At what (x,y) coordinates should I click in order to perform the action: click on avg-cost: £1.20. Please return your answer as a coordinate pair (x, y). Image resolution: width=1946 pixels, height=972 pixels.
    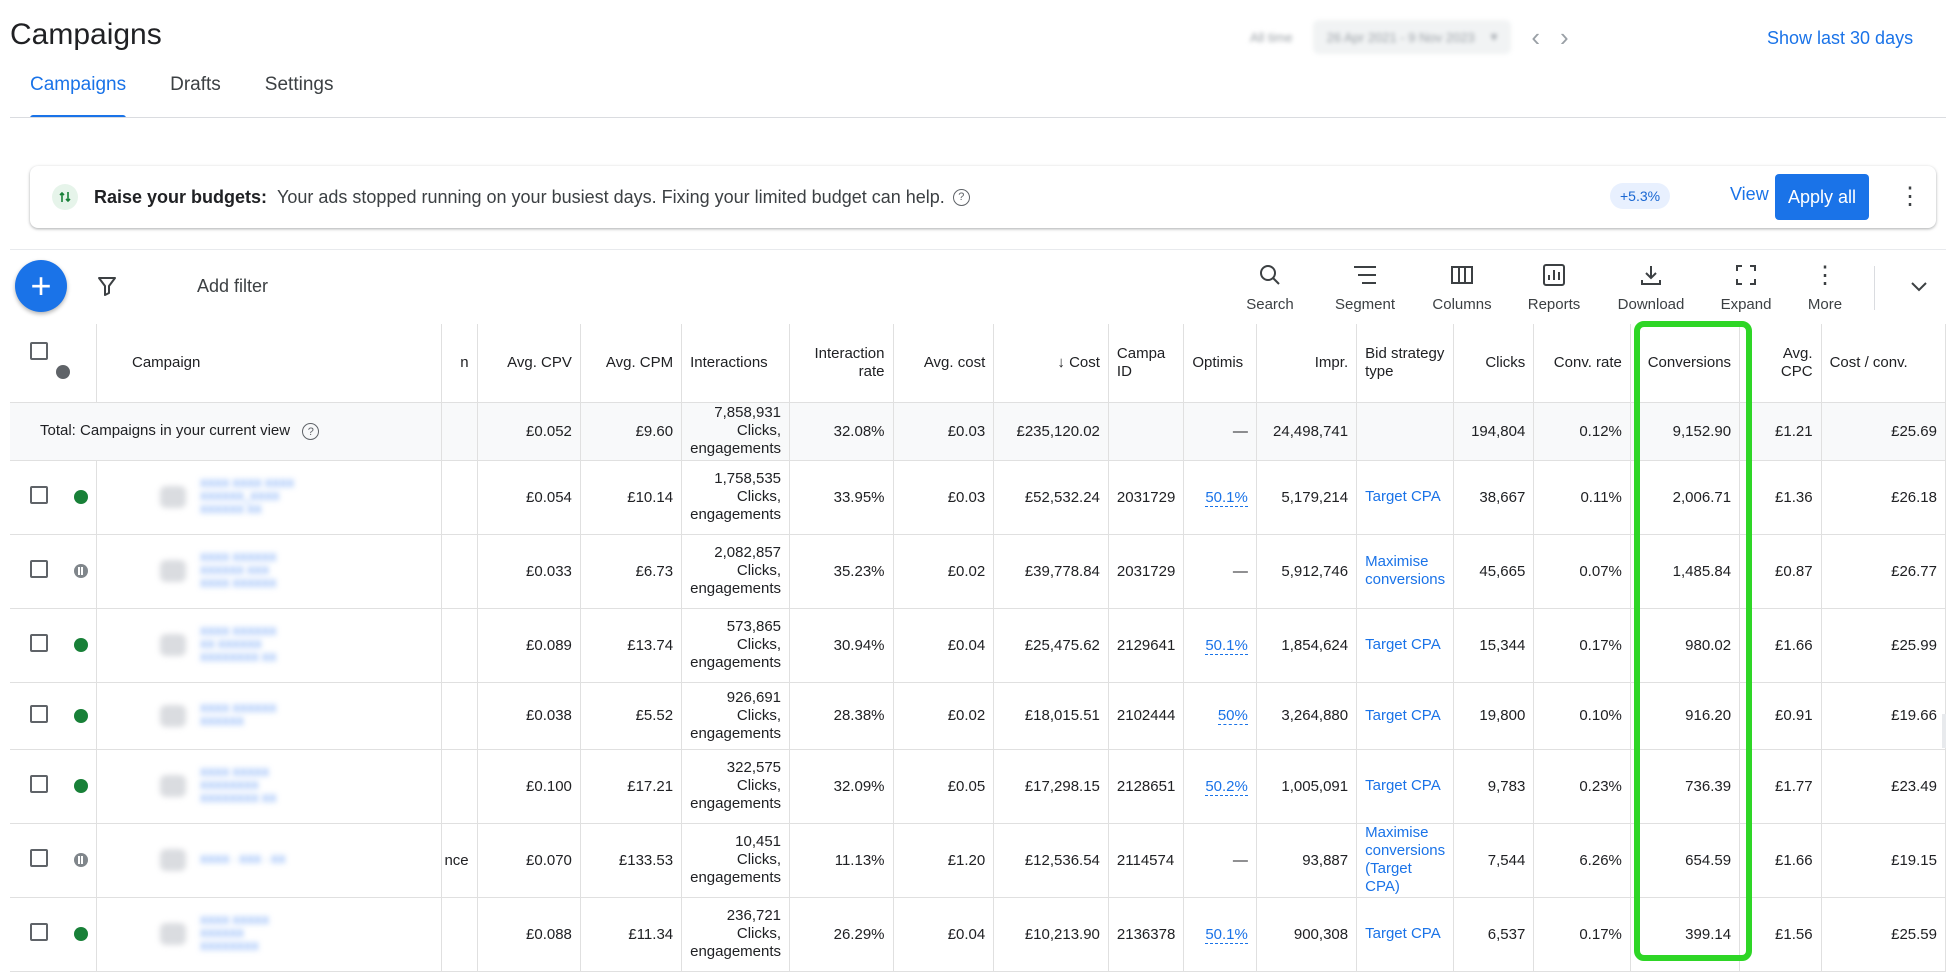
    Looking at the image, I should click on (966, 860).